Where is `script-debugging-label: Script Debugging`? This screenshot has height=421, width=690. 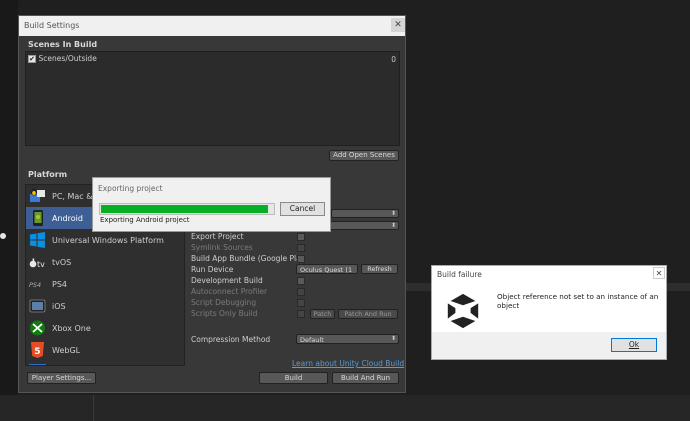 script-debugging-label: Script Debugging is located at coordinates (224, 302).